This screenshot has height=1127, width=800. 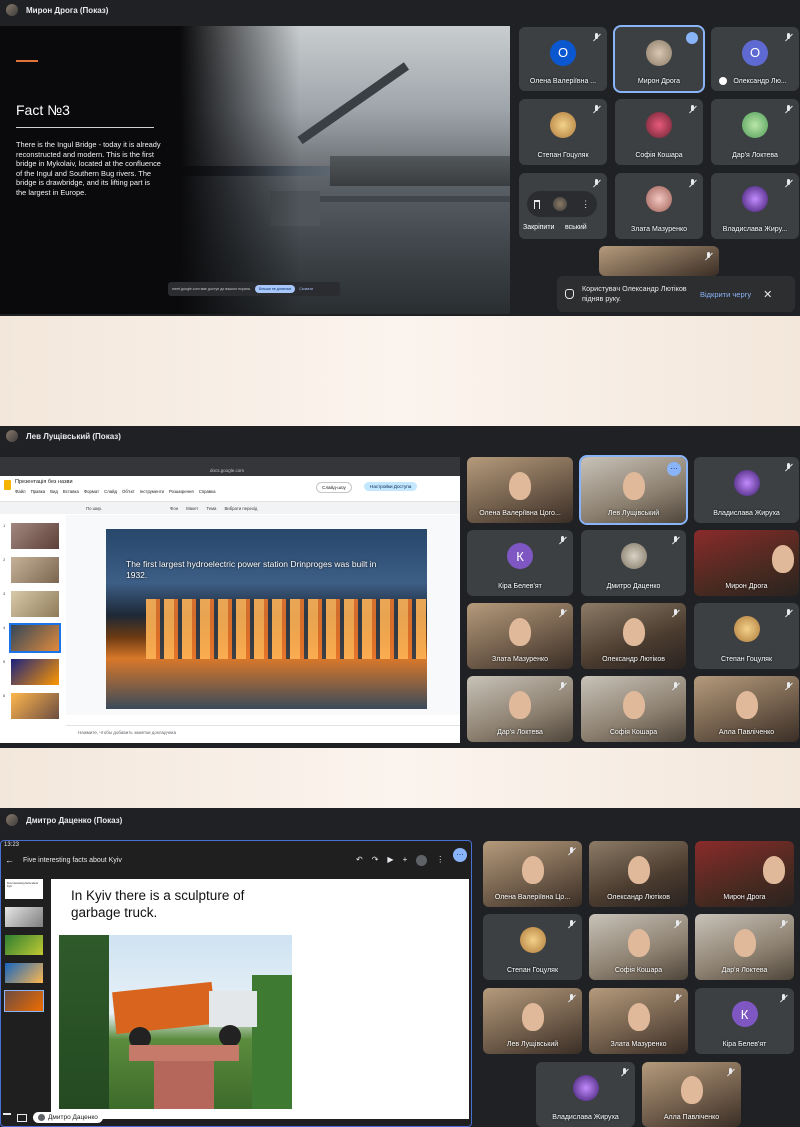 I want to click on slide-photo-city, so click(x=420, y=171).